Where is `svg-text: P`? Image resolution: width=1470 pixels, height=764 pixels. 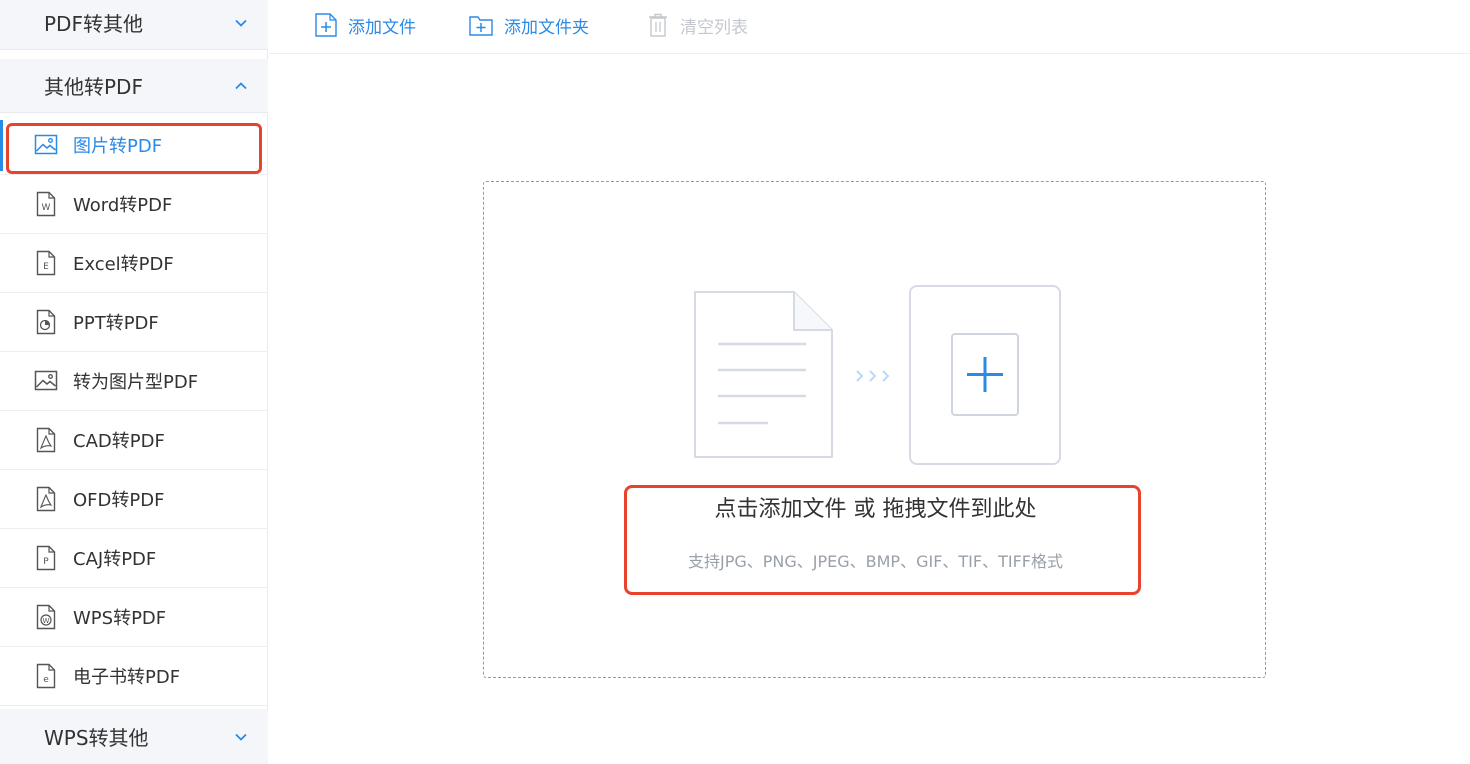
svg-text: P is located at coordinates (46, 562).